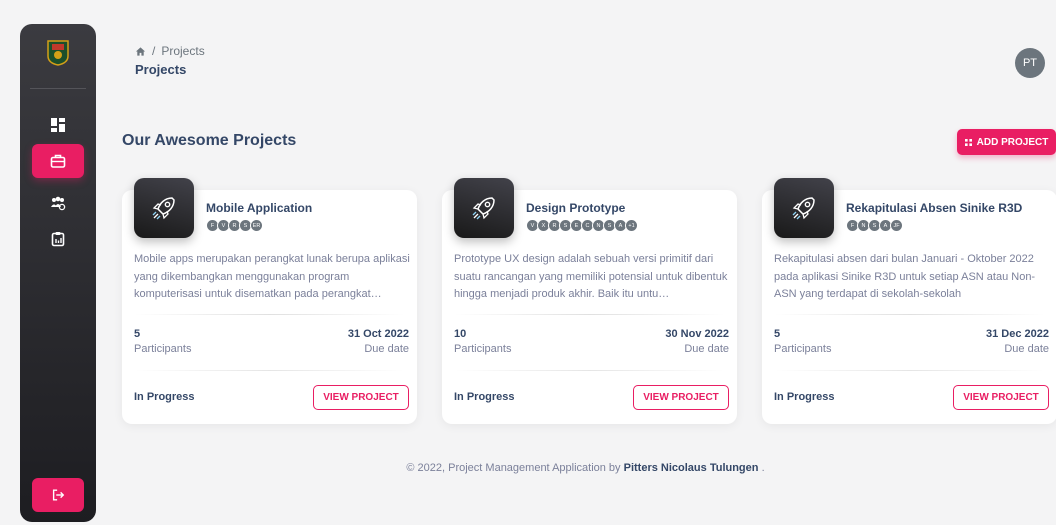  I want to click on member-avatar: ER, so click(256, 225).